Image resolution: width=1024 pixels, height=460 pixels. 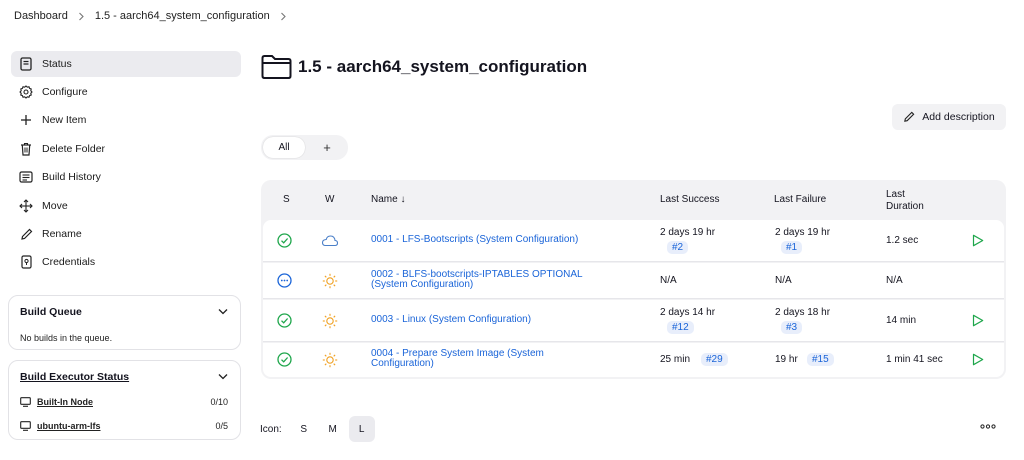 I want to click on header-last-duration-line1: Last, so click(x=895, y=194).